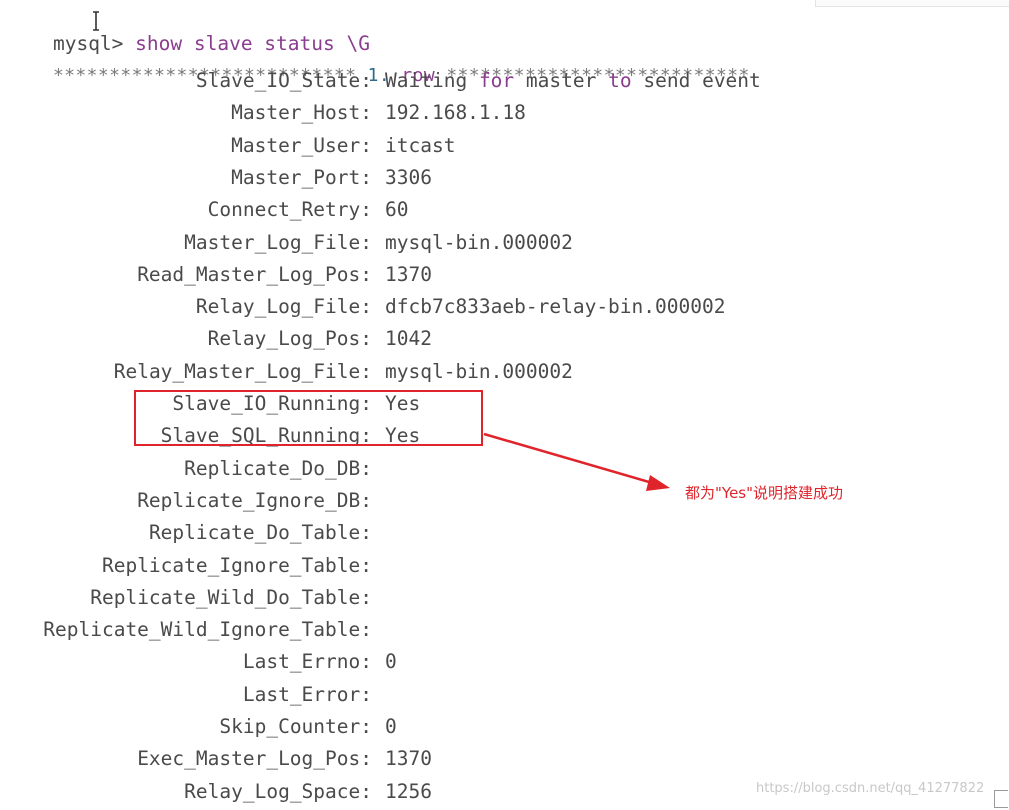 This screenshot has width=1009, height=810. I want to click on annotation-note: 都为"Yes"说明搭建成功, so click(764, 493).